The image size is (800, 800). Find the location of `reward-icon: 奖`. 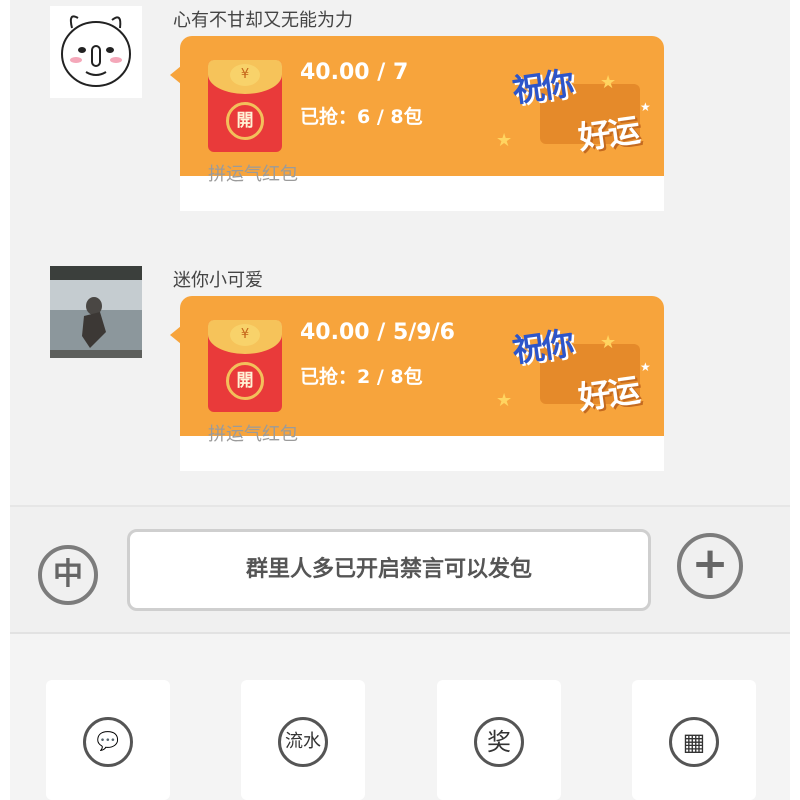

reward-icon: 奖 is located at coordinates (499, 742).